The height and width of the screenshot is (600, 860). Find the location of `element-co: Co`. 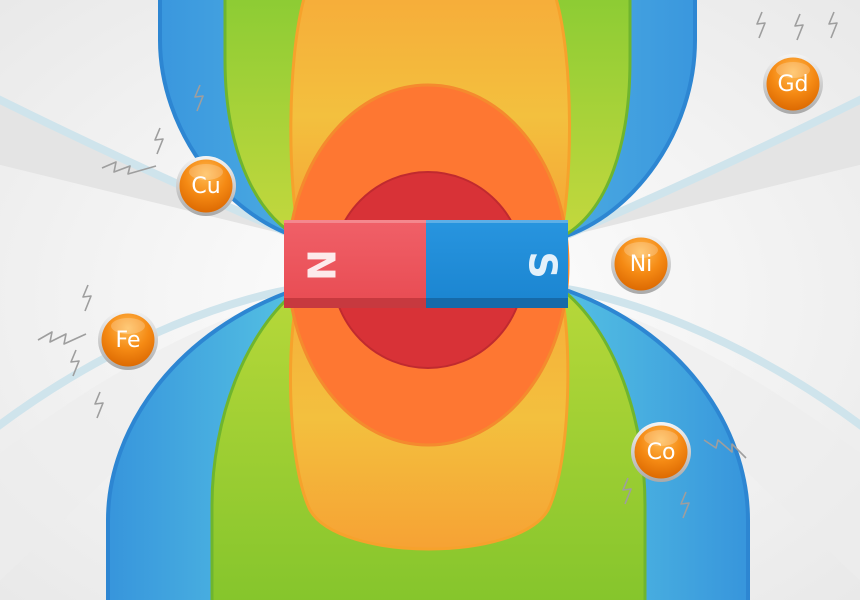

element-co: Co is located at coordinates (661, 452).